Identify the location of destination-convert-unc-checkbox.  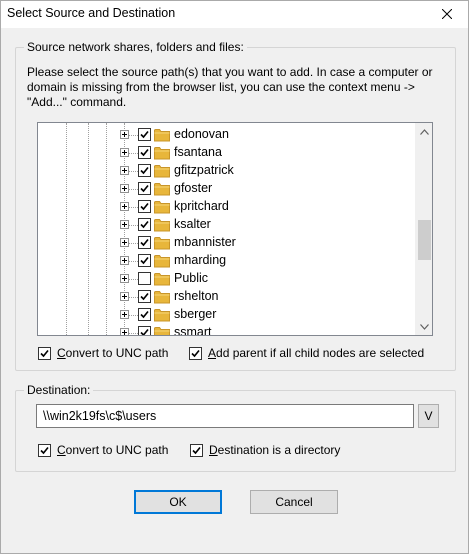
(44, 450).